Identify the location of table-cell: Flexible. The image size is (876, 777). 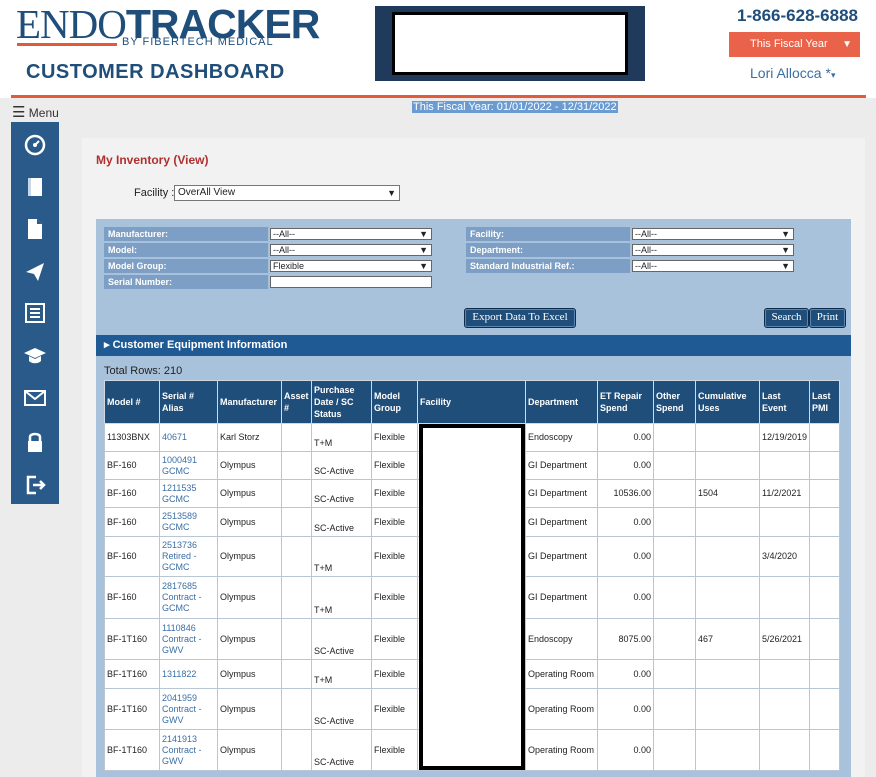
(394, 522).